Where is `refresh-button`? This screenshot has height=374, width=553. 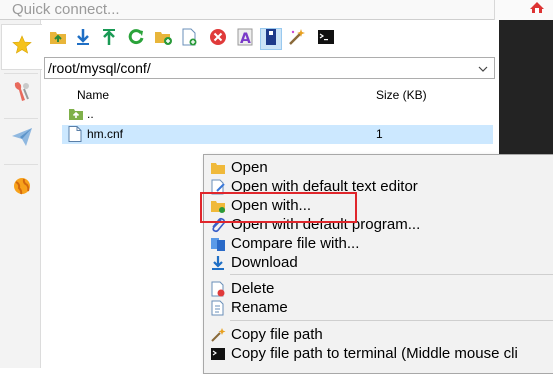
refresh-button is located at coordinates (136, 39).